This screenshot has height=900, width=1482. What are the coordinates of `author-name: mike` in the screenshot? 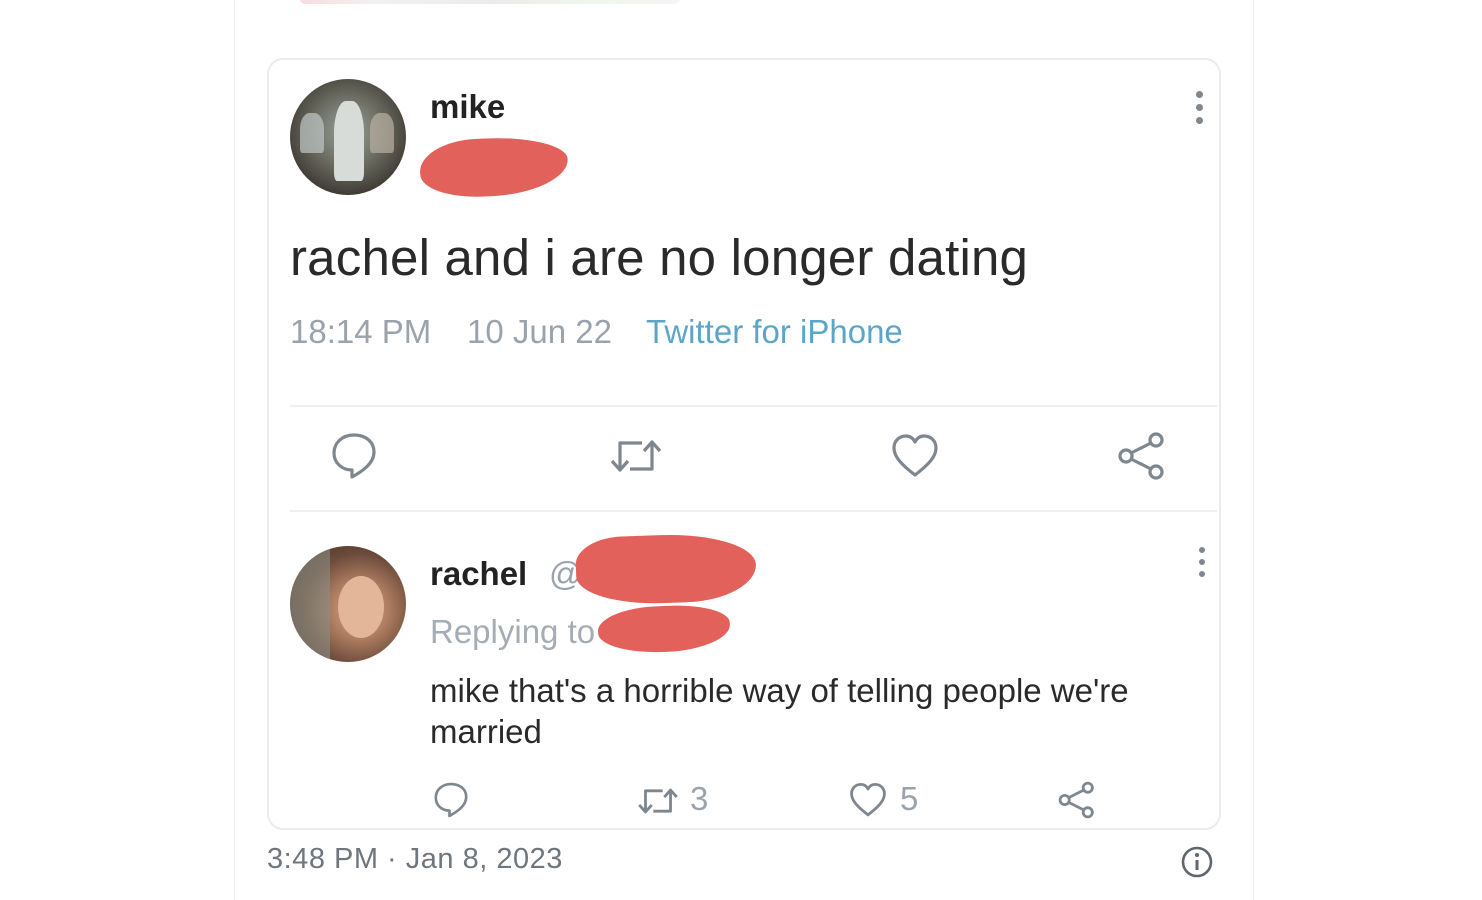 It's located at (467, 107).